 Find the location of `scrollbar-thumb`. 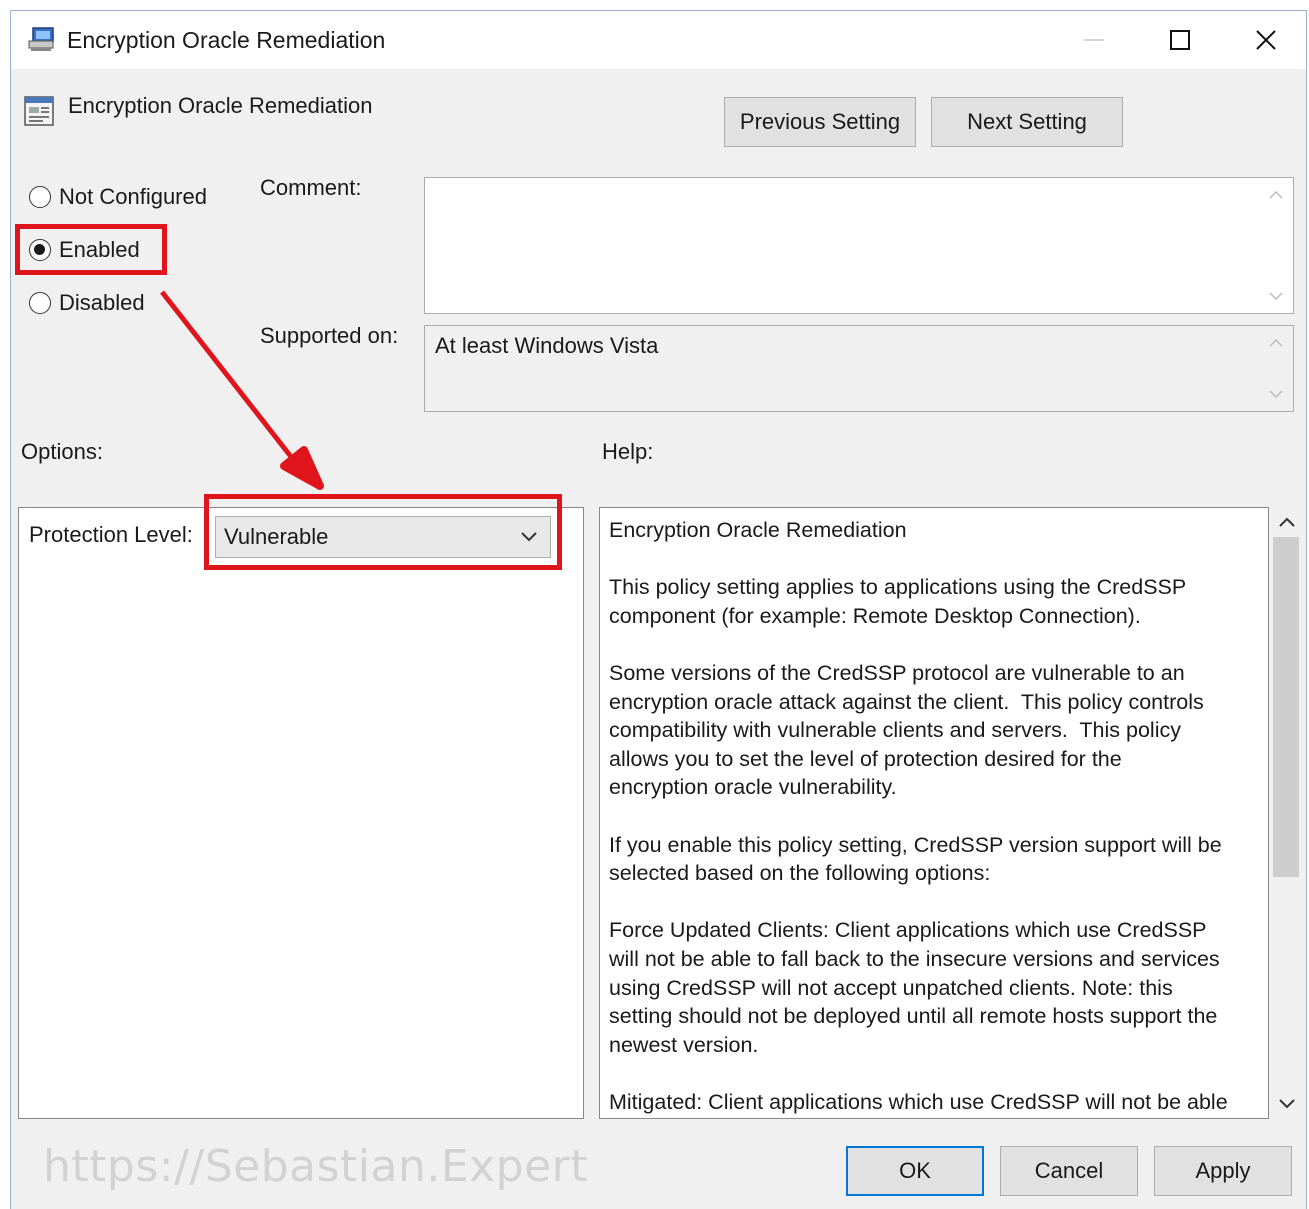

scrollbar-thumb is located at coordinates (1286, 707).